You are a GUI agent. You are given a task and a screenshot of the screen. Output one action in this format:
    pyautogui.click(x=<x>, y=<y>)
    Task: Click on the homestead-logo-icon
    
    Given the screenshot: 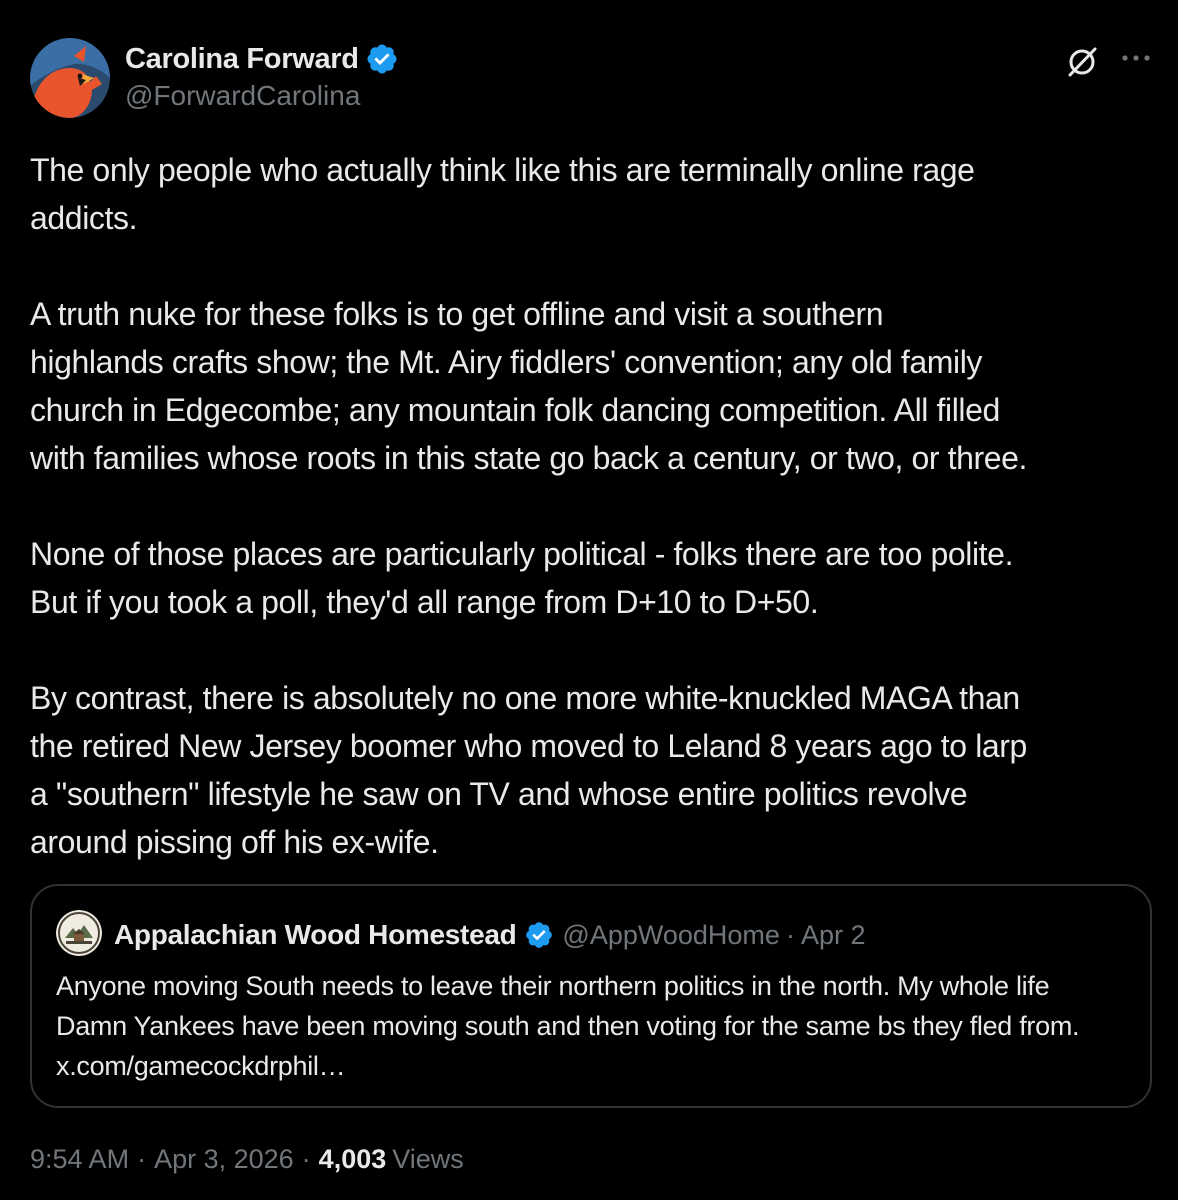 What is the action you would take?
    pyautogui.click(x=79, y=933)
    